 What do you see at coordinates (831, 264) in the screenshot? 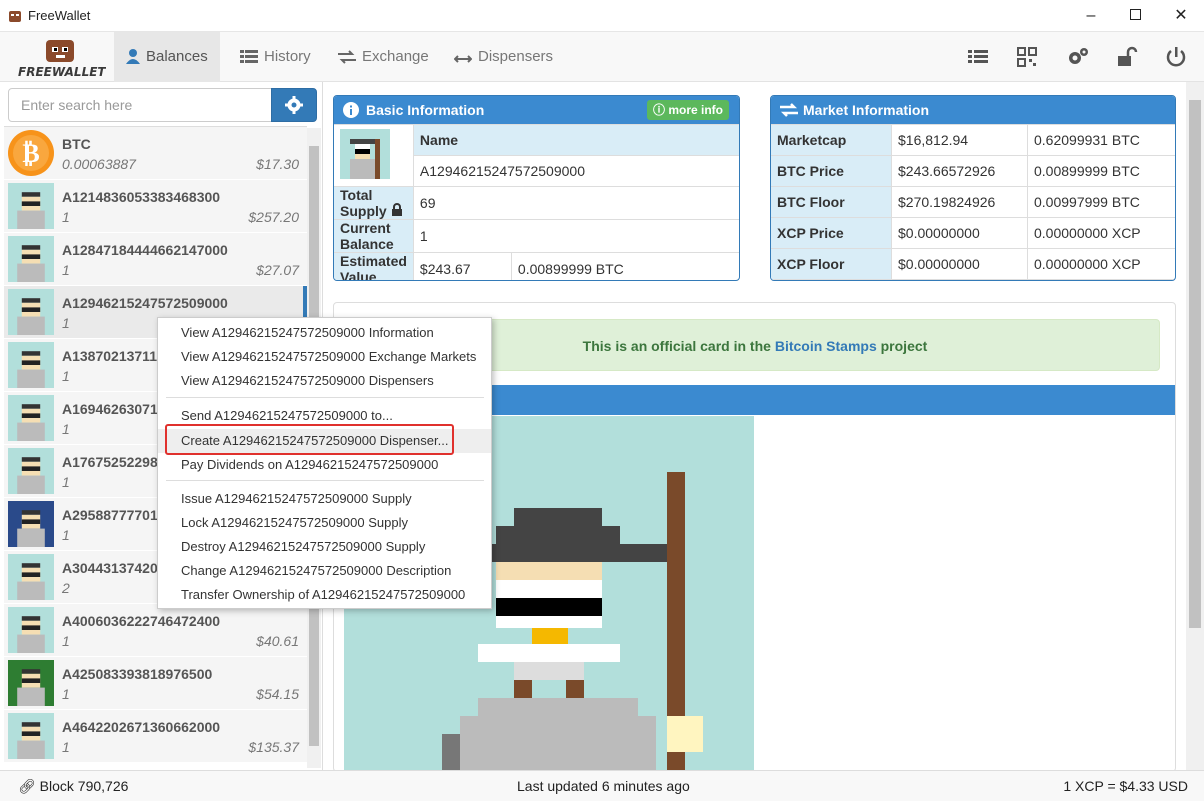
I see `market-row-label: XCP Floor` at bounding box center [831, 264].